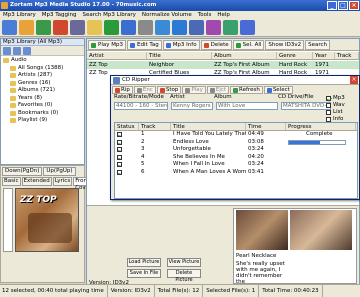 The image size is (360, 297). I want to click on tree-item: Favorites (0), so click(42, 106).